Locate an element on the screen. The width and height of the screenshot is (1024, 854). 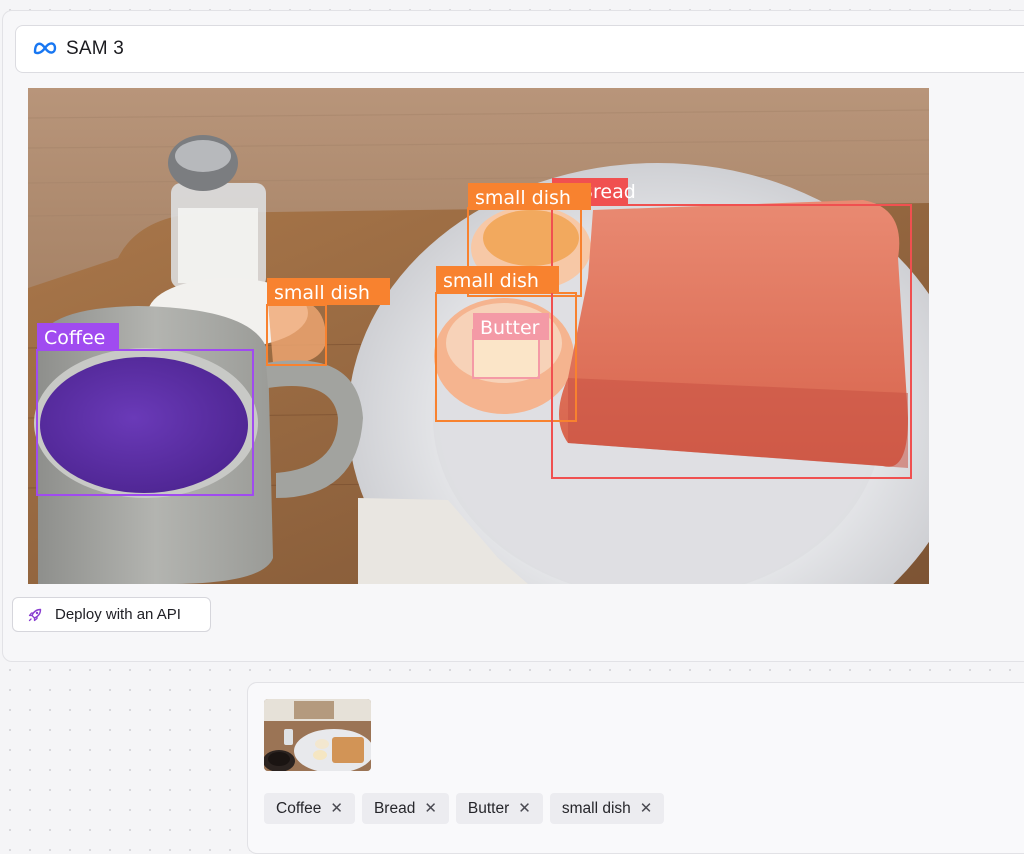
meta-logo-icon is located at coordinates (45, 48).